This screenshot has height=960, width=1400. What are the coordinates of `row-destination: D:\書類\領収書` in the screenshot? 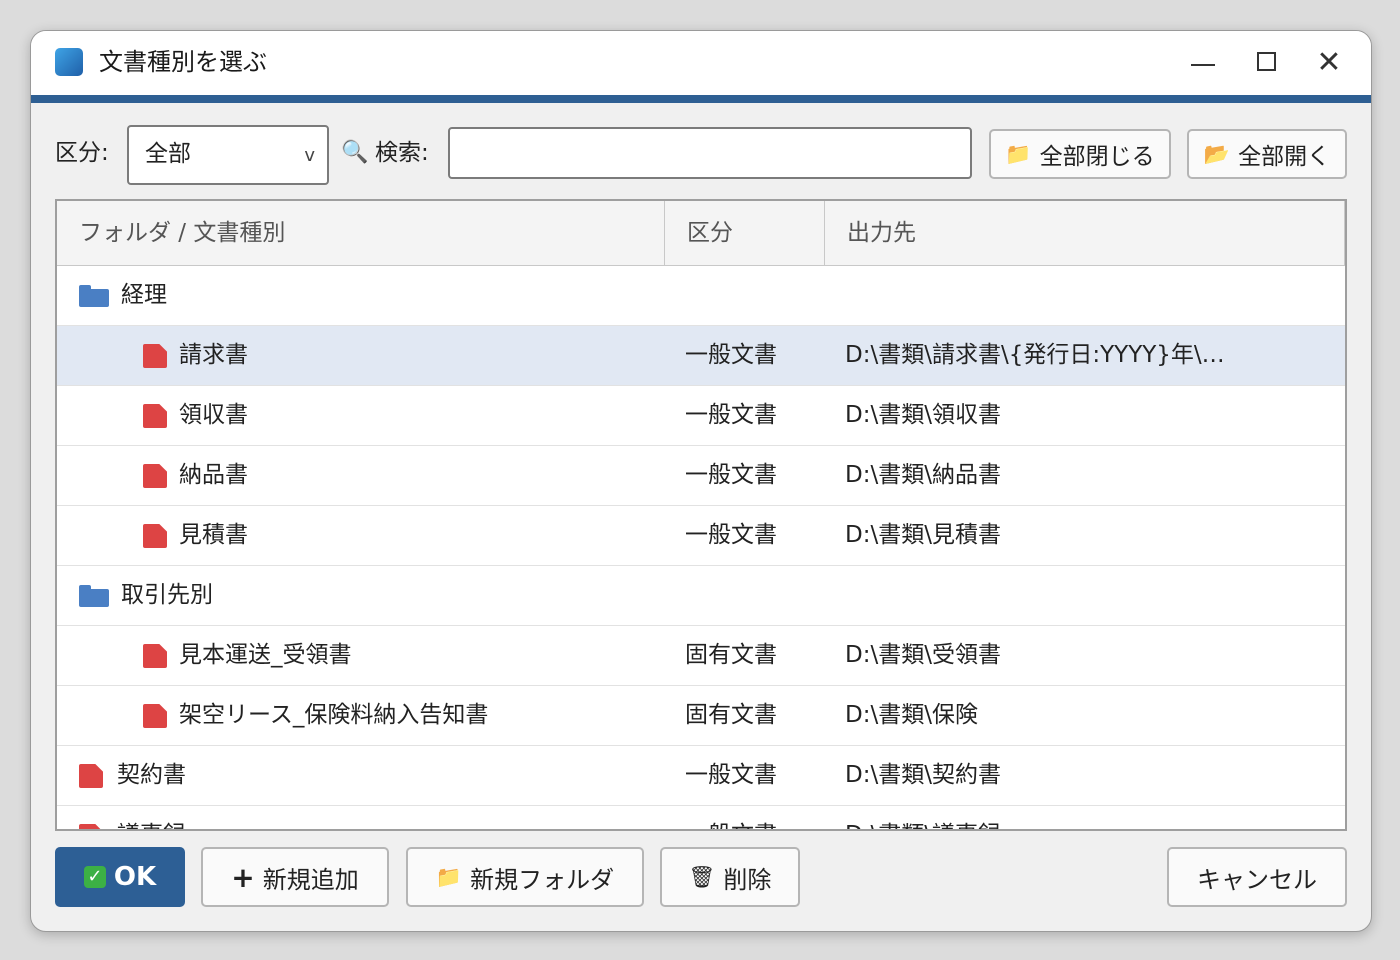 It's located at (923, 415).